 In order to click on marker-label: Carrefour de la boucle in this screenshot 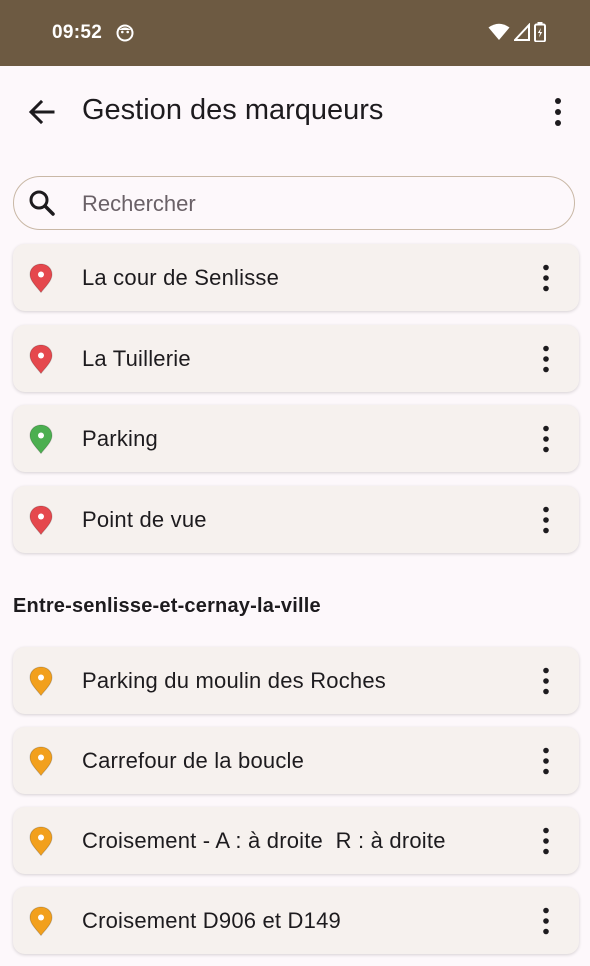, I will do `click(193, 760)`.